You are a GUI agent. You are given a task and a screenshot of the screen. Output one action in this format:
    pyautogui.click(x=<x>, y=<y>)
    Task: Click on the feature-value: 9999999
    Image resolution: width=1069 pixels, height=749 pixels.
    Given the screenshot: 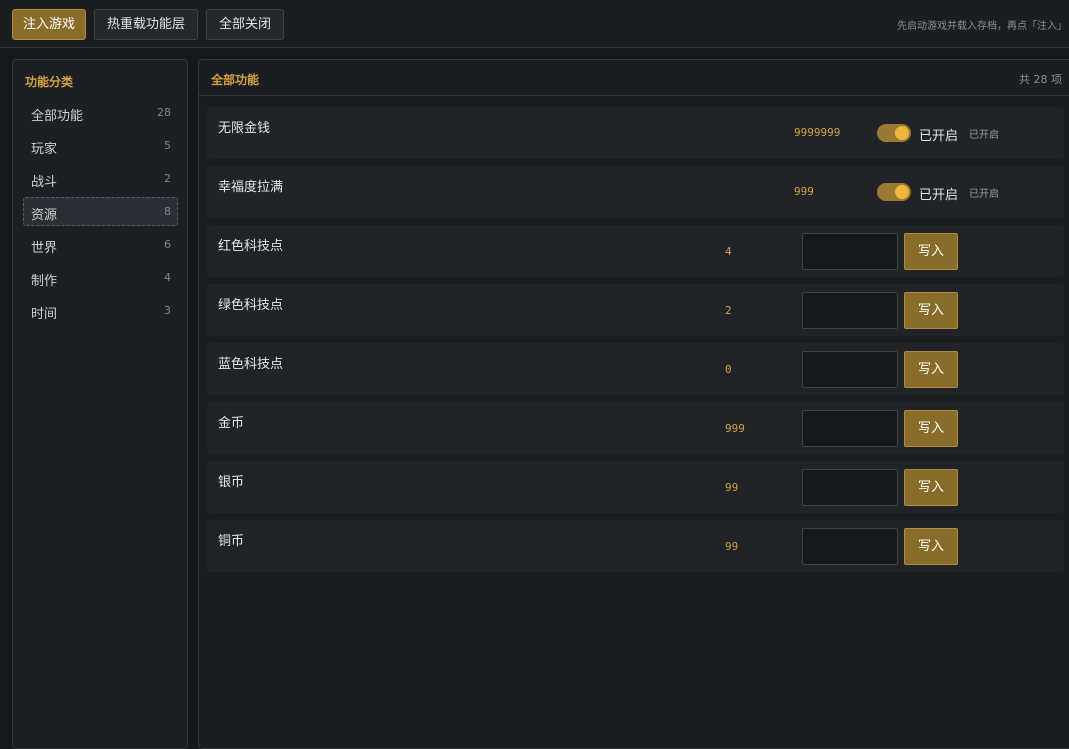 What is the action you would take?
    pyautogui.click(x=817, y=132)
    